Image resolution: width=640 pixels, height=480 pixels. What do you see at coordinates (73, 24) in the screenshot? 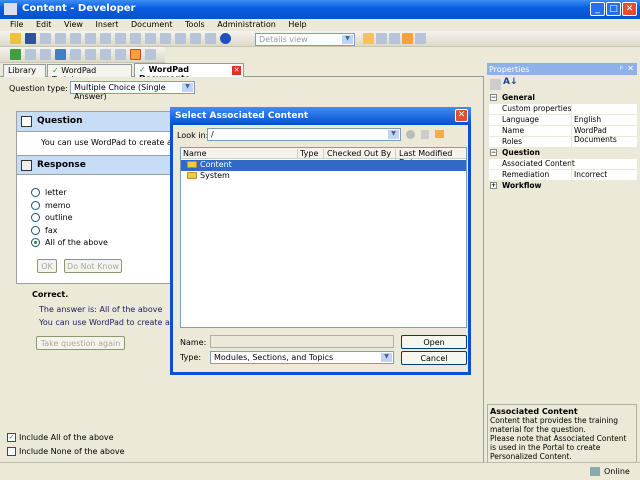
I see `menu-view: View` at bounding box center [73, 24].